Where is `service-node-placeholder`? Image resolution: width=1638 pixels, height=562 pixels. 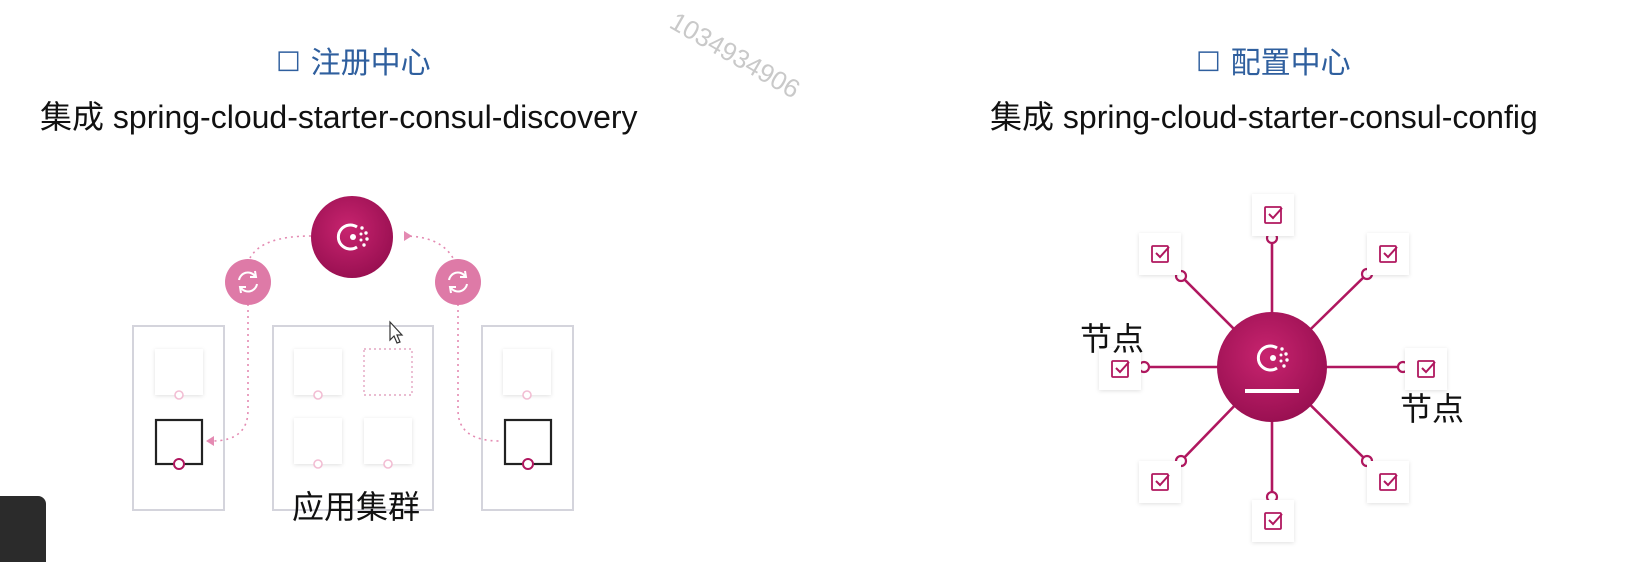 service-node-placeholder is located at coordinates (388, 372).